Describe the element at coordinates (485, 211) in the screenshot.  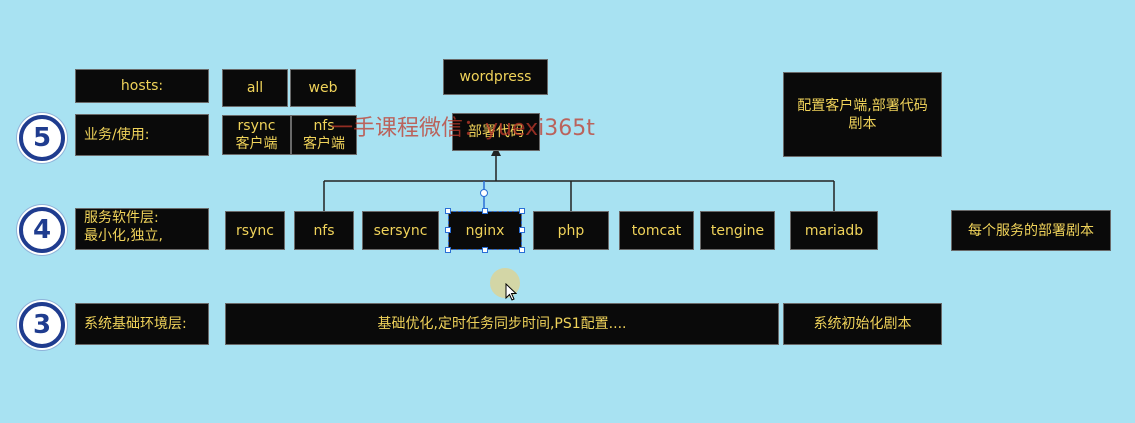
I see `resize-handle-tc` at that location.